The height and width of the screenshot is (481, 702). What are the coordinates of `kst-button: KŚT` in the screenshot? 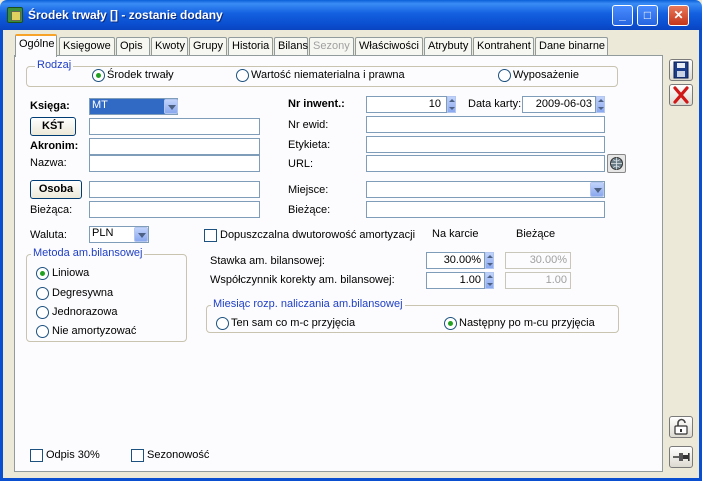 It's located at (53, 126).